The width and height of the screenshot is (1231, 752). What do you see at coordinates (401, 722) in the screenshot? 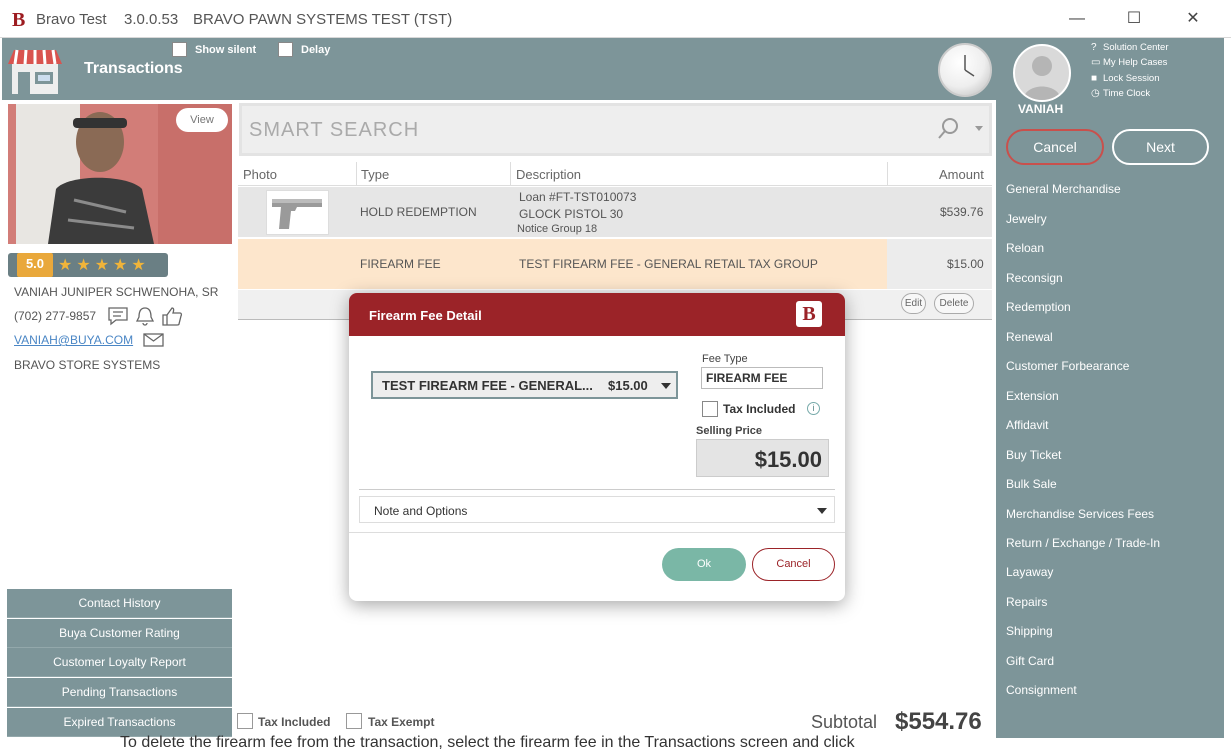
I see `tax-exempt-label: Tax Exempt` at bounding box center [401, 722].